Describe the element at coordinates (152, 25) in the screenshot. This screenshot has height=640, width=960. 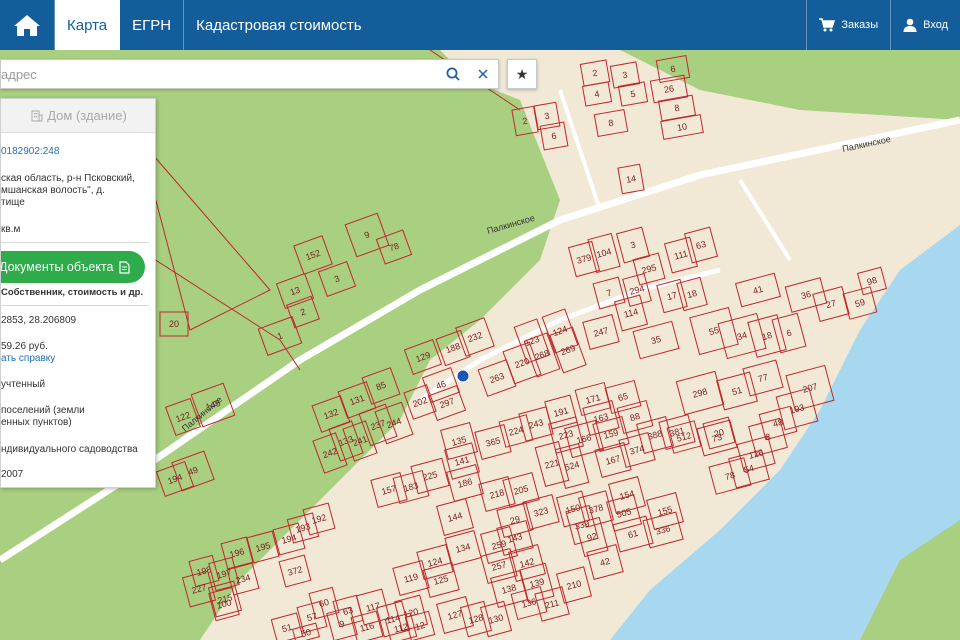
I see `tab-egrn: ЕГРН` at that location.